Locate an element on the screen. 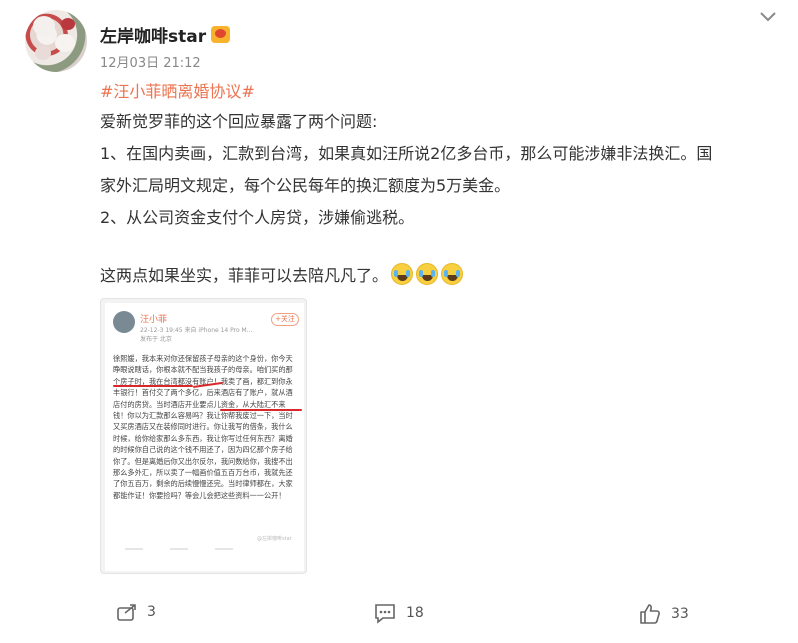 The image size is (798, 643). share-button: 3 is located at coordinates (136, 612).